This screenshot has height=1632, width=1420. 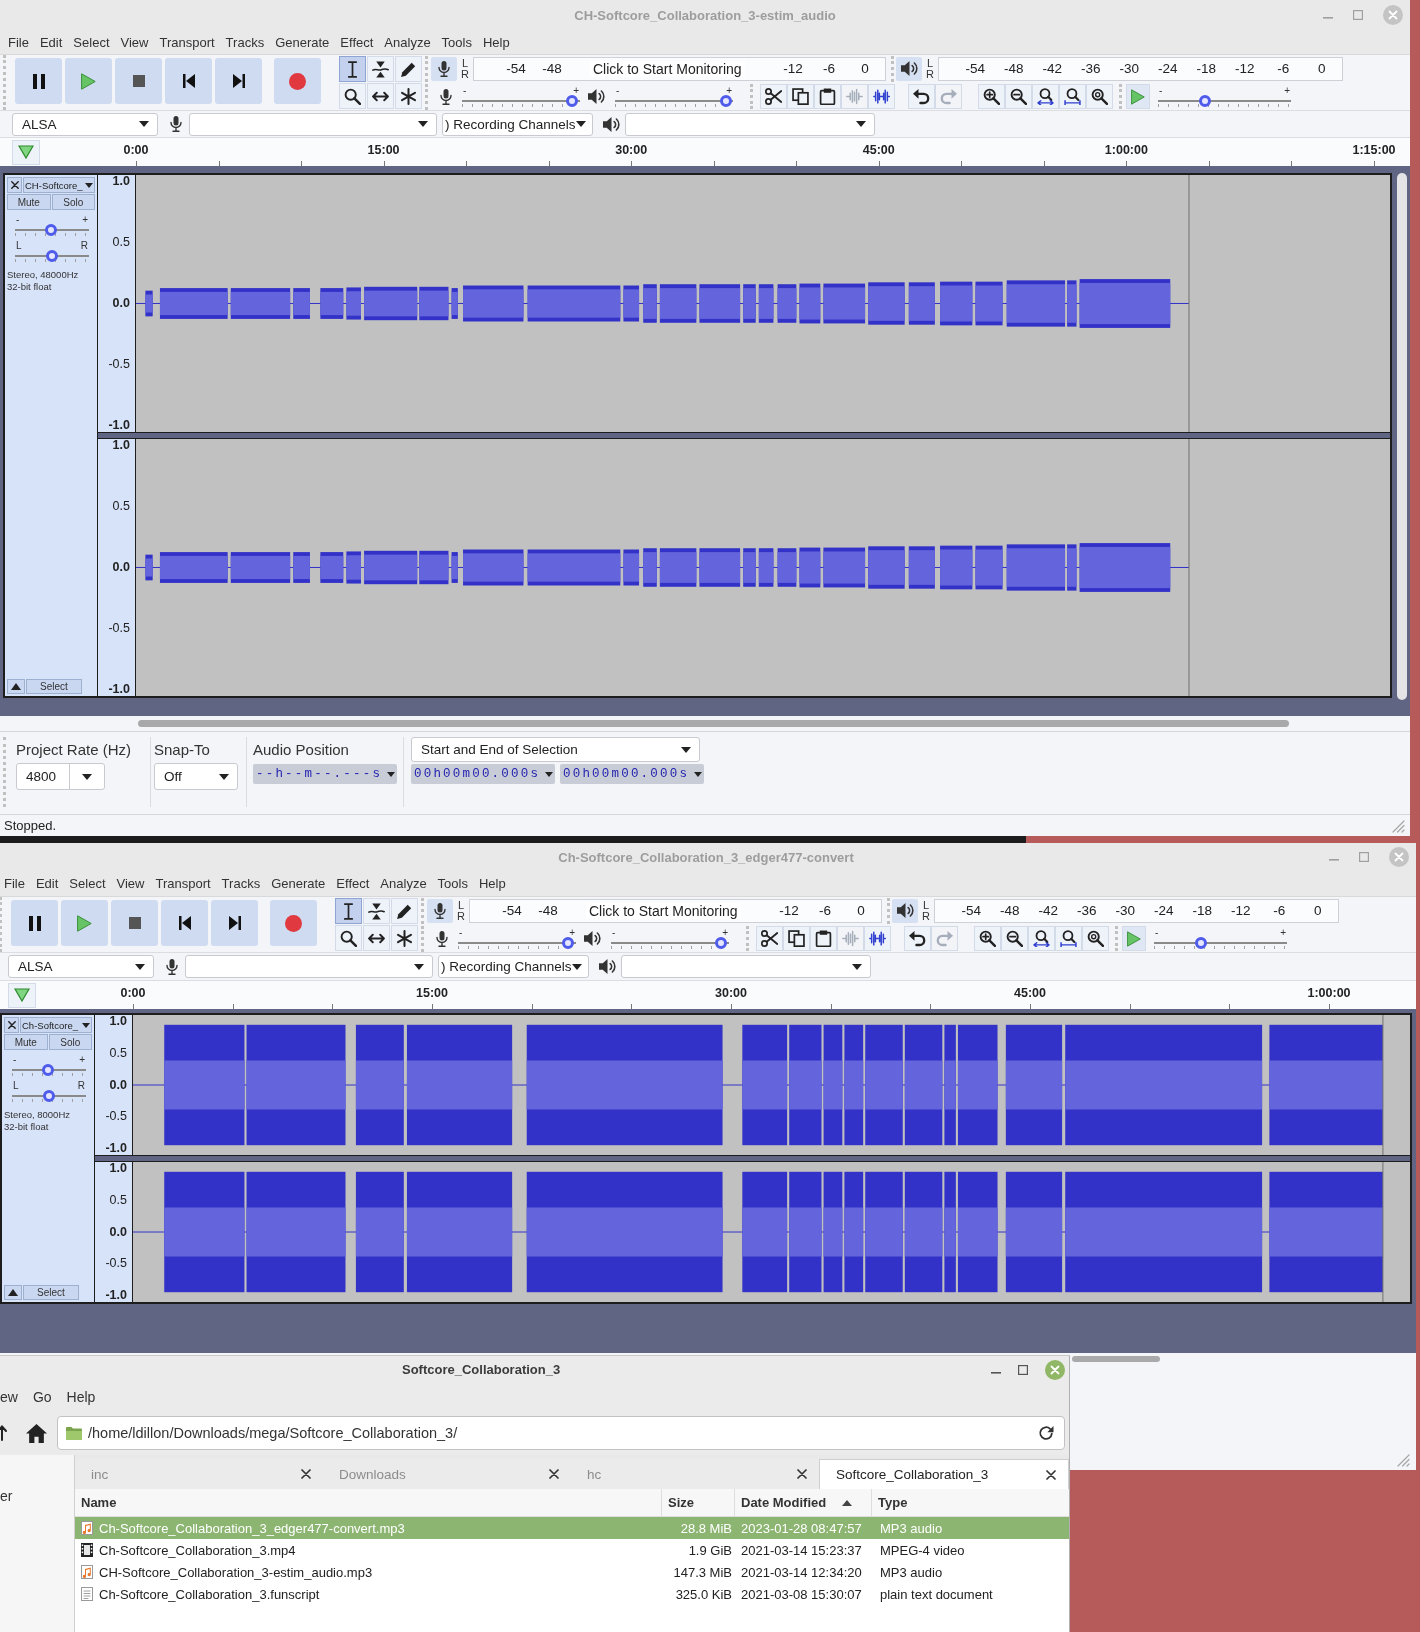 What do you see at coordinates (356, 42) in the screenshot?
I see `menu-item: Effect` at bounding box center [356, 42].